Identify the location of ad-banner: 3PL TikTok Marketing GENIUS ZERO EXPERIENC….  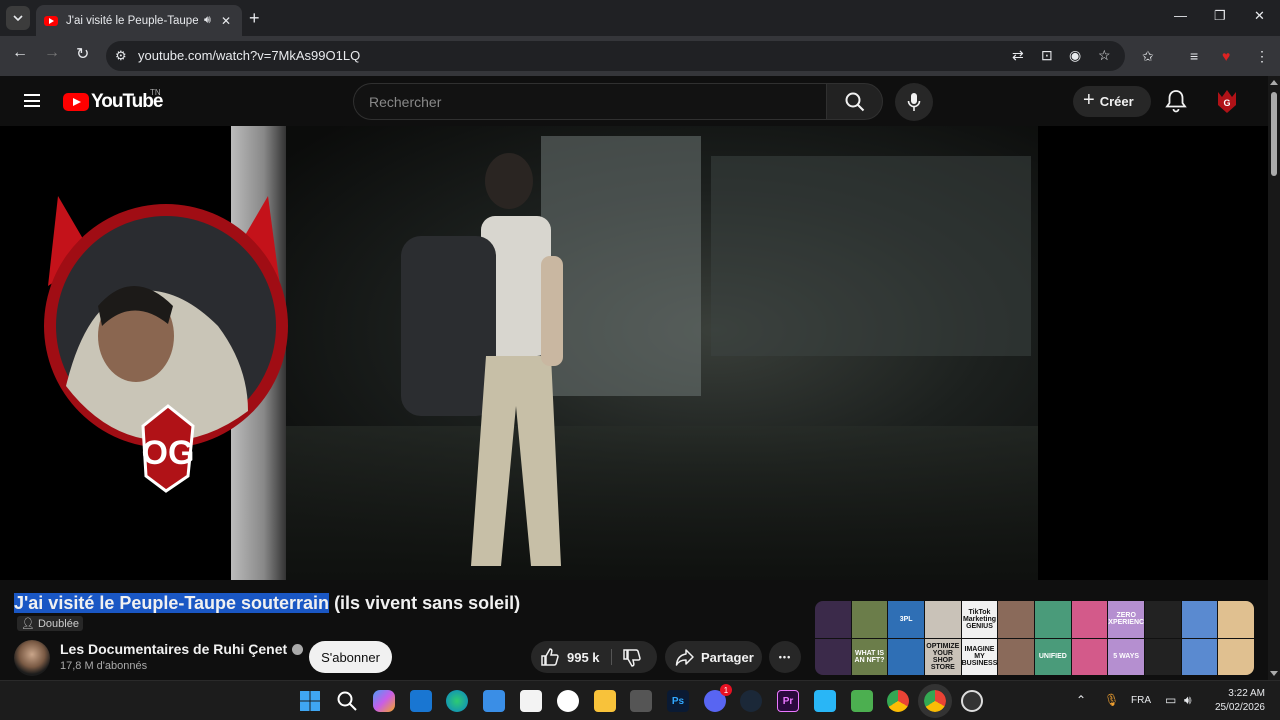
(1034, 638).